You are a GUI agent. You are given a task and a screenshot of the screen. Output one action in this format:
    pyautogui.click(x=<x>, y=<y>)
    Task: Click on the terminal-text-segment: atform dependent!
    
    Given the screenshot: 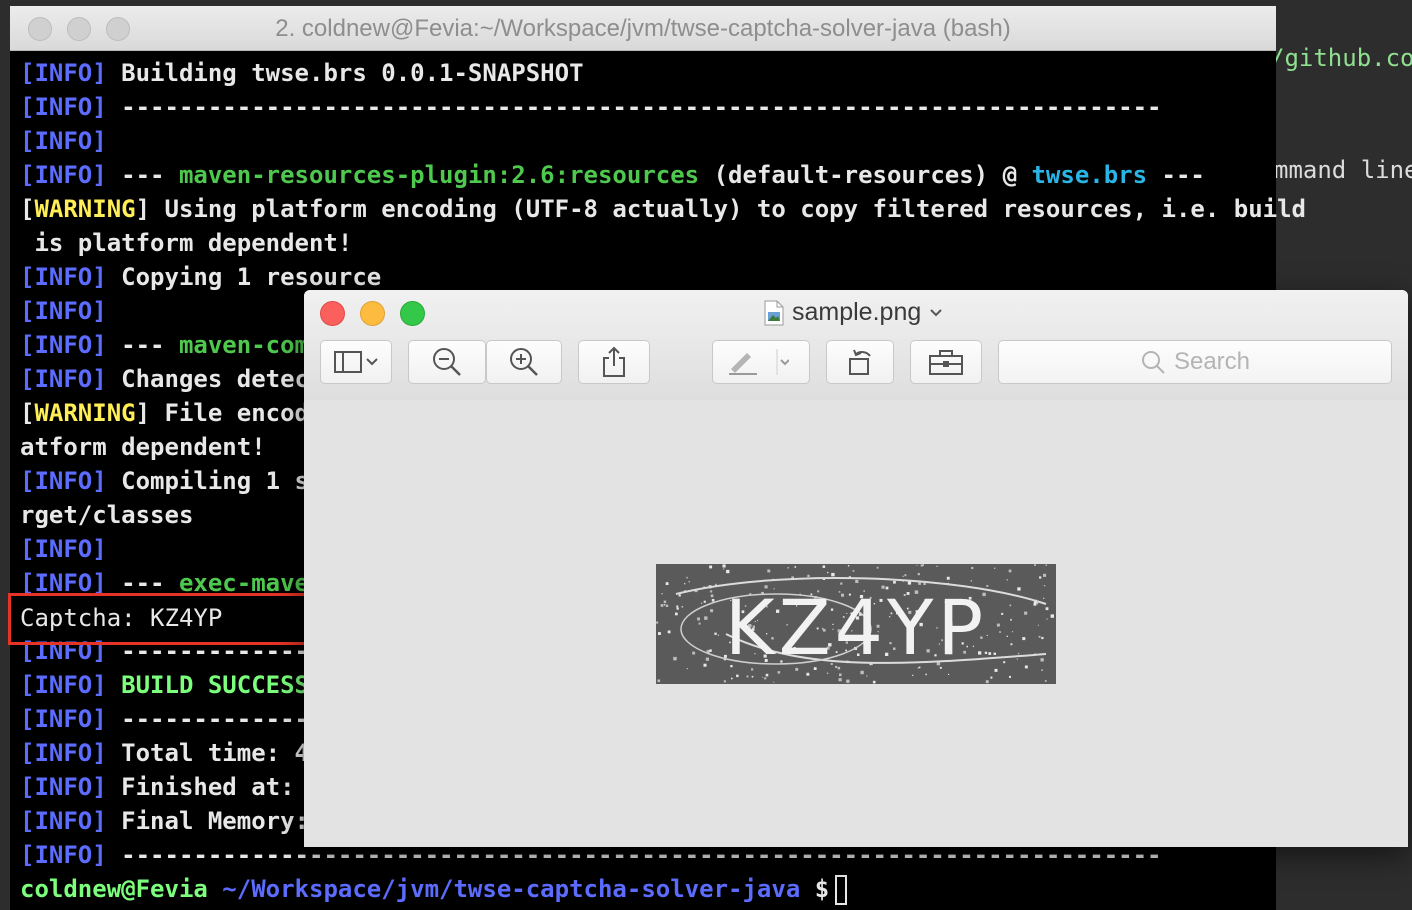 What is the action you would take?
    pyautogui.click(x=143, y=447)
    